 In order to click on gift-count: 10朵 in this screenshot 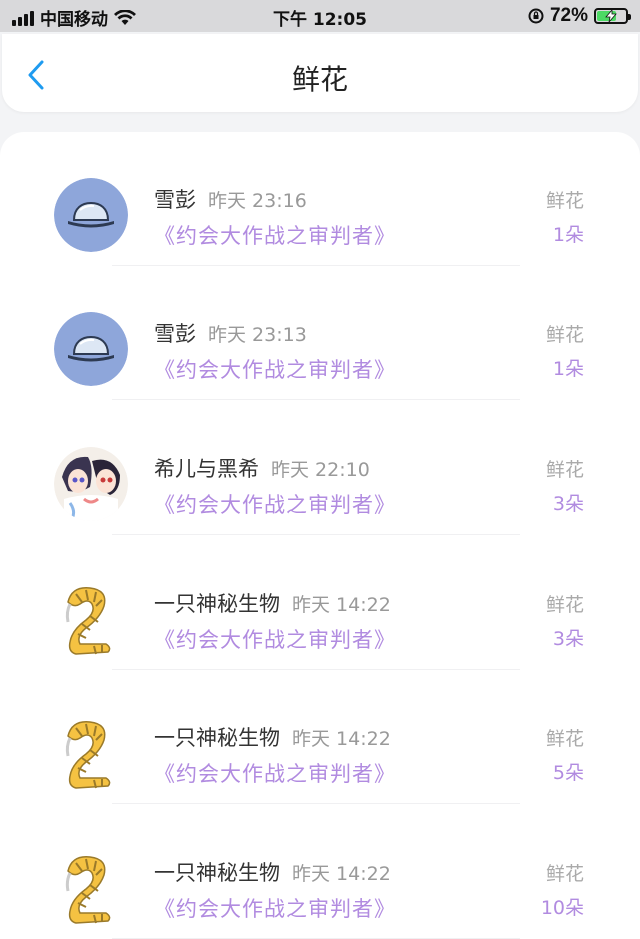, I will do `click(562, 908)`.